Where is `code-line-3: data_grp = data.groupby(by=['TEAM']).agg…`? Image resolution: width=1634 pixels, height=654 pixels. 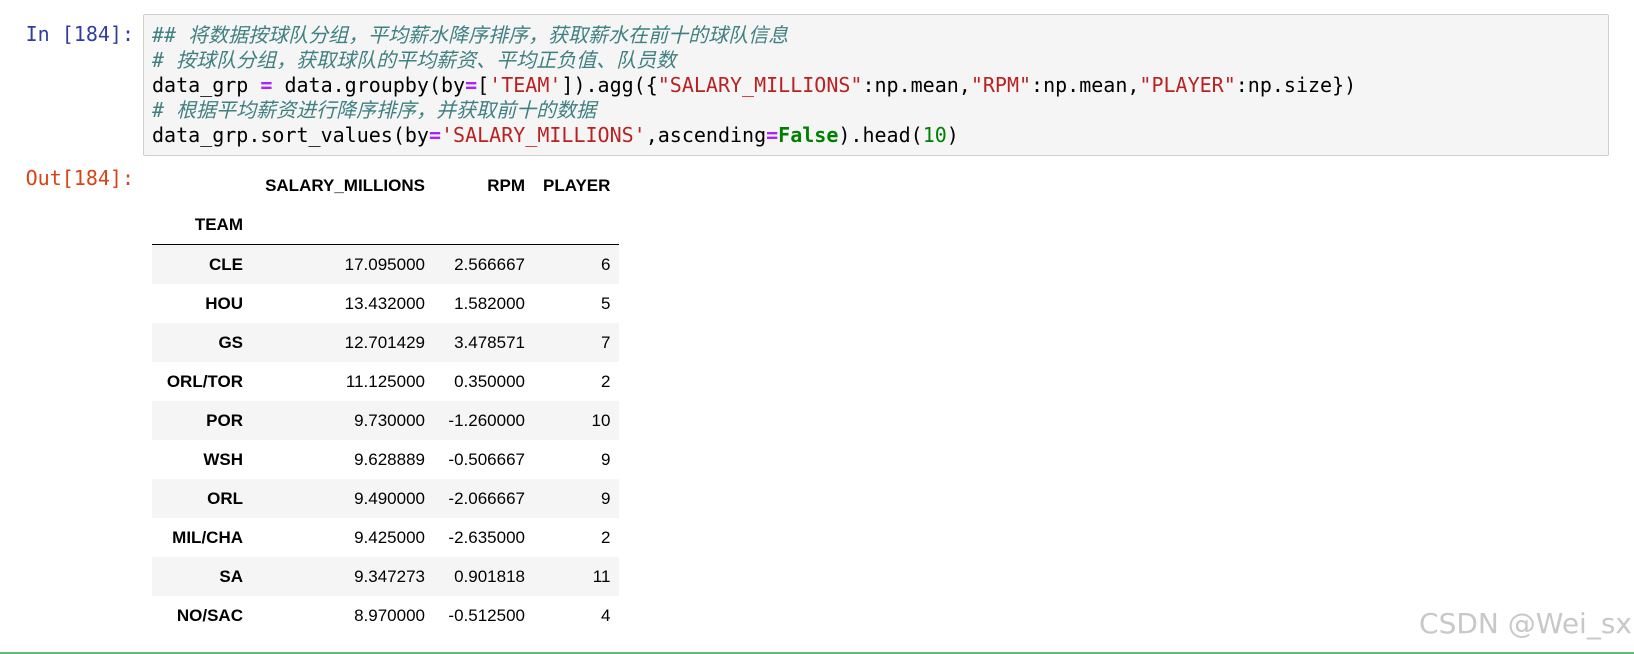 code-line-3: data_grp = data.groupby(by=['TEAM']).agg… is located at coordinates (876, 85).